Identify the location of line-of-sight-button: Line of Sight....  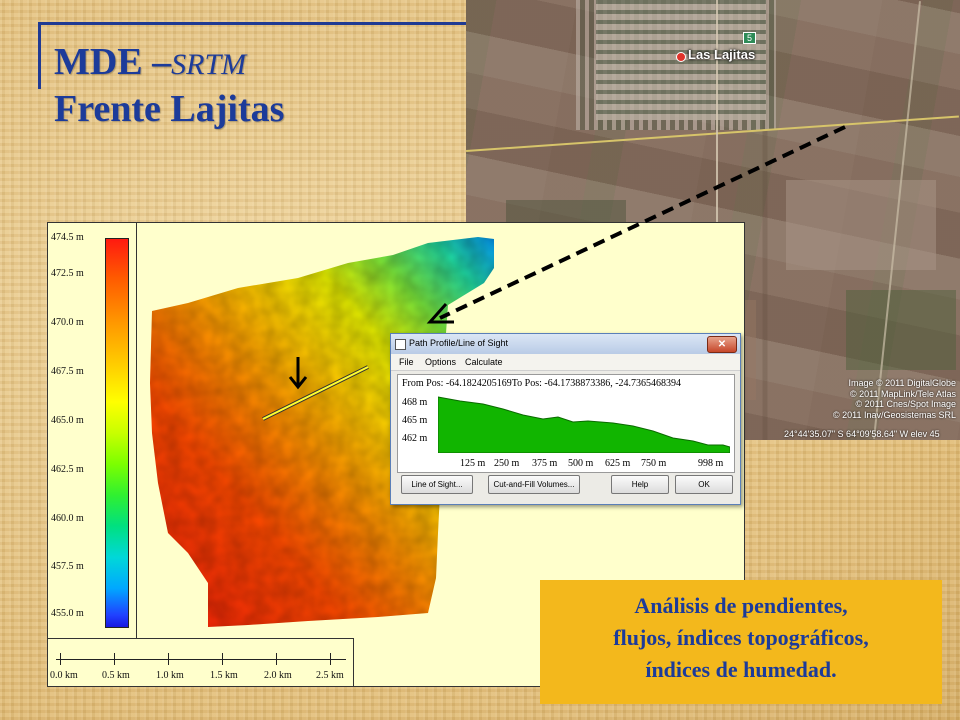
(437, 484).